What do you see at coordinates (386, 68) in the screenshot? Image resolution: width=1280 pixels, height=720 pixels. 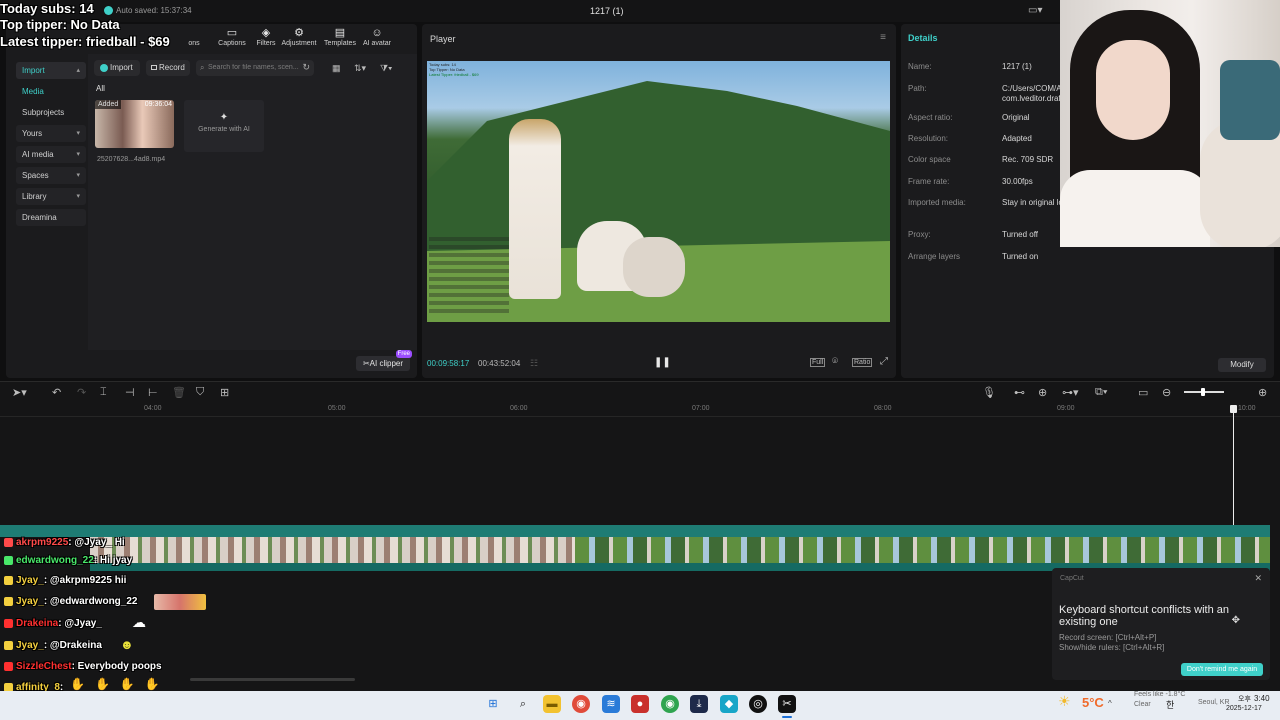 I see `filter-icon: ⧩▾` at bounding box center [386, 68].